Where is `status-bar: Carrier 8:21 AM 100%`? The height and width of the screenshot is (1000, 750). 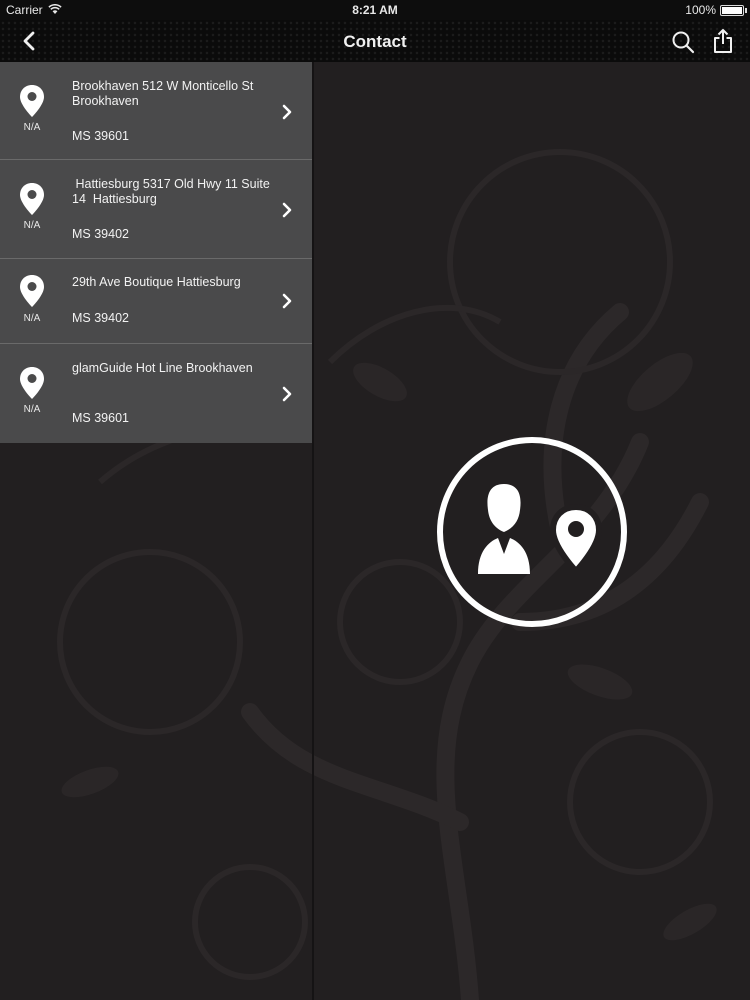 status-bar: Carrier 8:21 AM 100% is located at coordinates (375, 10).